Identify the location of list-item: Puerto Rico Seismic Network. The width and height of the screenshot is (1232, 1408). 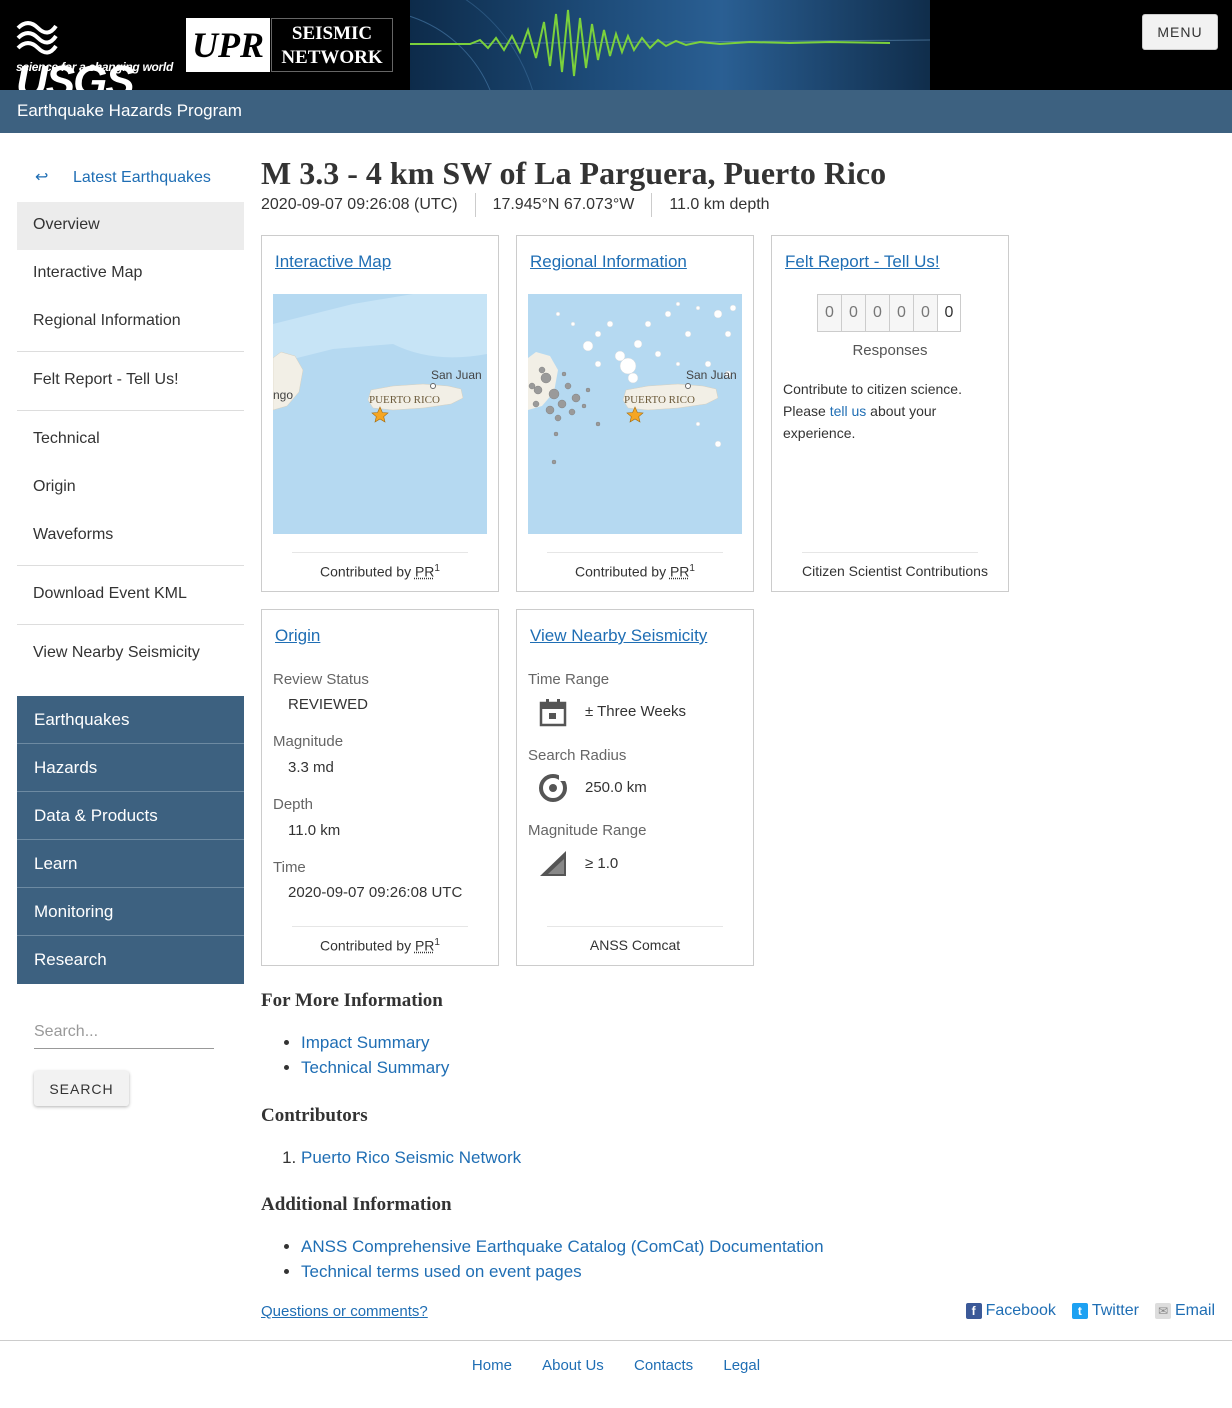
(411, 1157).